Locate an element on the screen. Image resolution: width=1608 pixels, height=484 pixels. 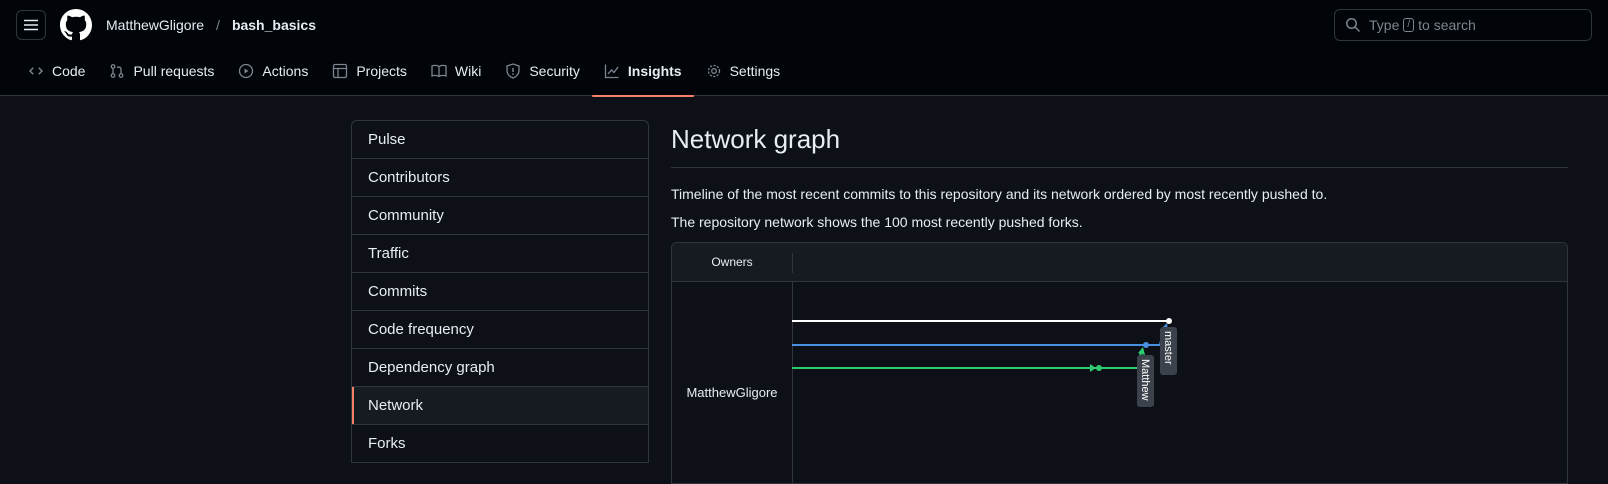
search-suffix: to search is located at coordinates (1447, 25).